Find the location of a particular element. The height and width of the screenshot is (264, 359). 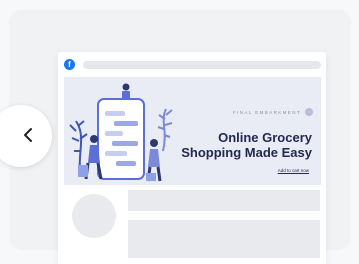

chevron-left-icon is located at coordinates (28, 135).